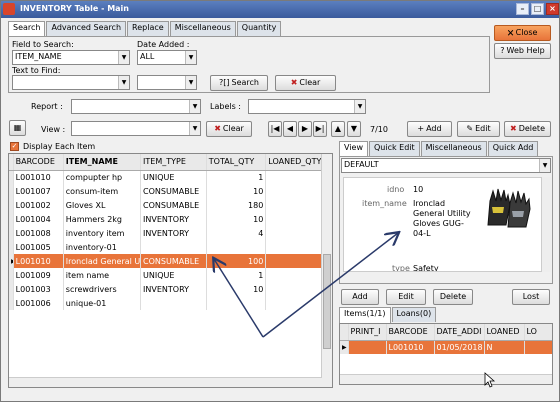 The height and width of the screenshot is (402, 560). I want to click on sub-table-cell, so click(538, 347).